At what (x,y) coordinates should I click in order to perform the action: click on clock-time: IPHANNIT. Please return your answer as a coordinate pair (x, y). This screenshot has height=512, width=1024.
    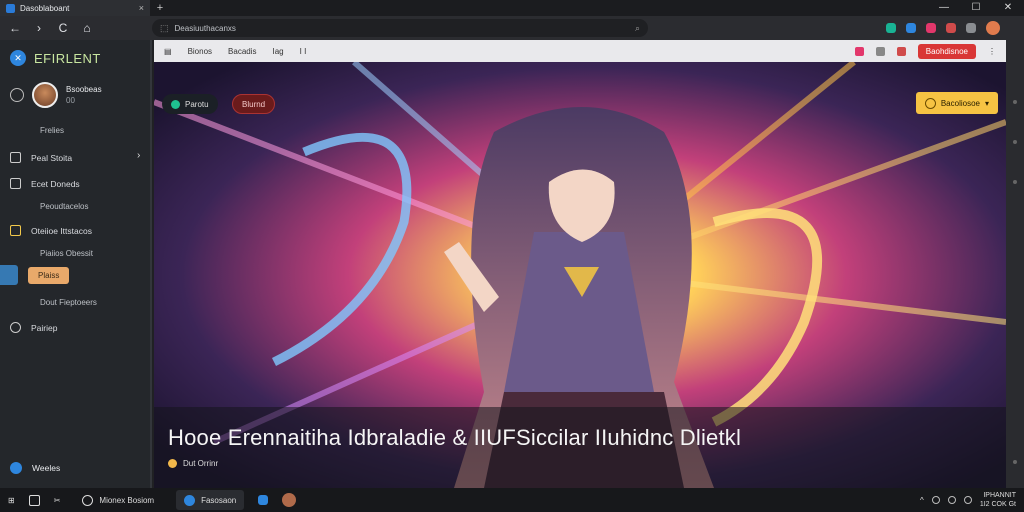
    Looking at the image, I should click on (999, 495).